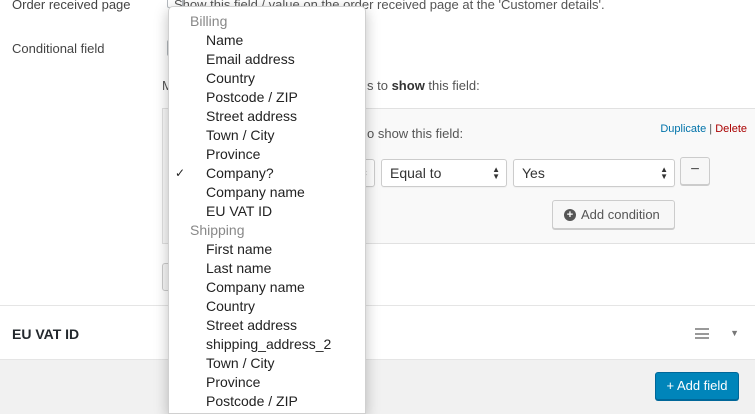 The width and height of the screenshot is (755, 414). What do you see at coordinates (697, 386) in the screenshot?
I see `add-field-button: + Add field` at bounding box center [697, 386].